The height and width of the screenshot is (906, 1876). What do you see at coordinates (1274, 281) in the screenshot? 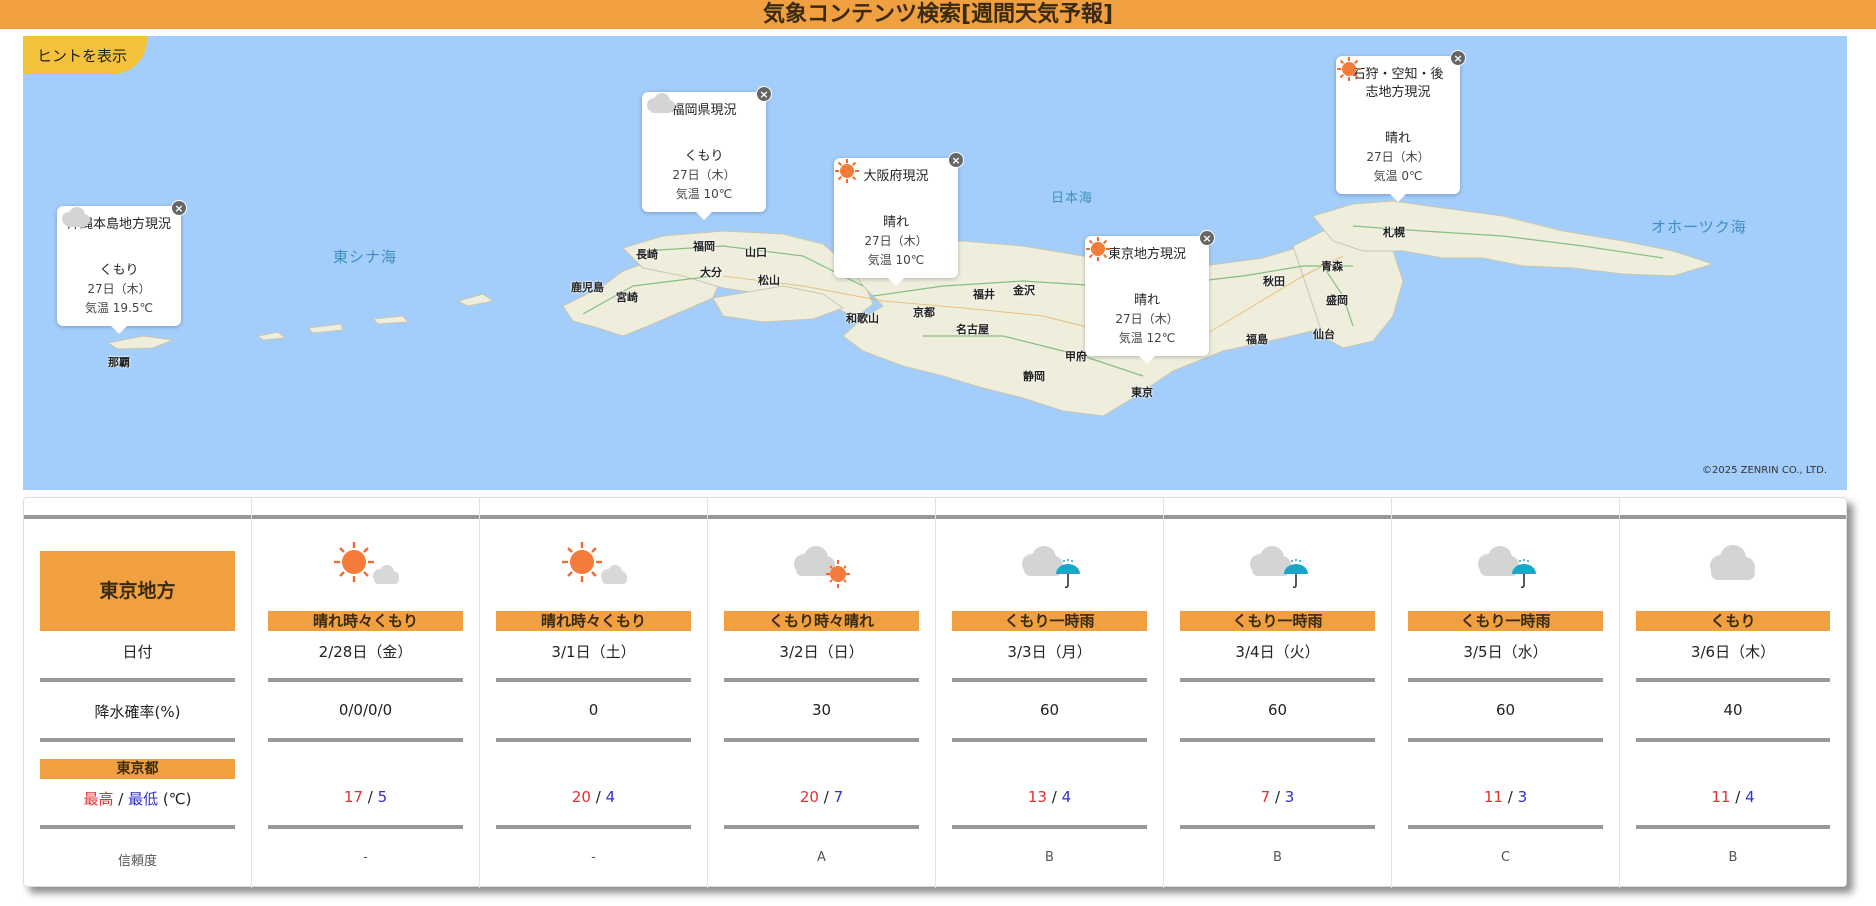
I see `city-label: 秋田` at bounding box center [1274, 281].